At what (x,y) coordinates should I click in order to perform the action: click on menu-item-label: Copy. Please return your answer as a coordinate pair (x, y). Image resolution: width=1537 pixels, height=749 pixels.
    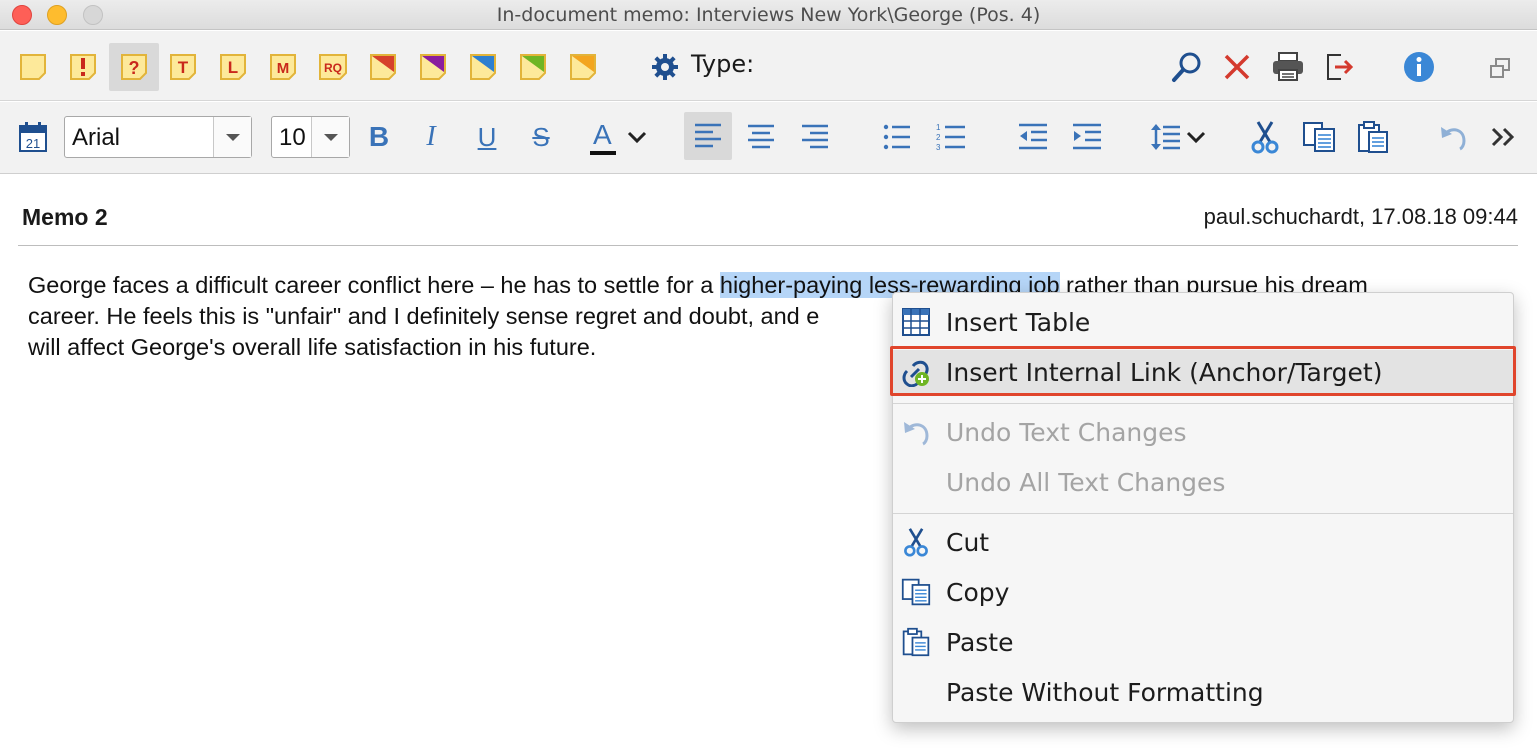
    Looking at the image, I should click on (978, 592).